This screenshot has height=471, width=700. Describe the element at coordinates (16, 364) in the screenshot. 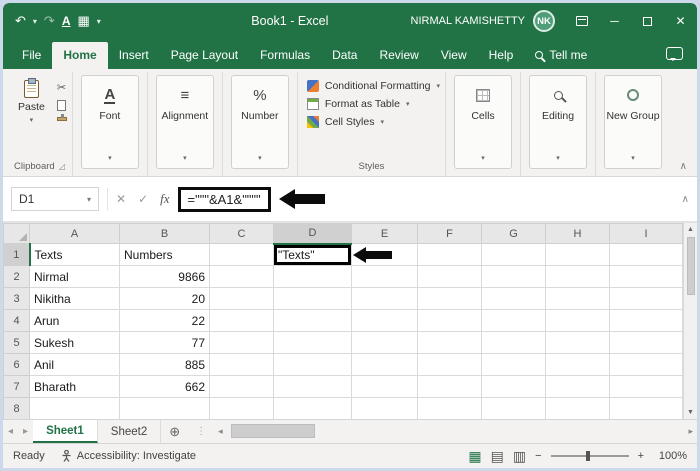

I see `row-header-6: 6` at that location.